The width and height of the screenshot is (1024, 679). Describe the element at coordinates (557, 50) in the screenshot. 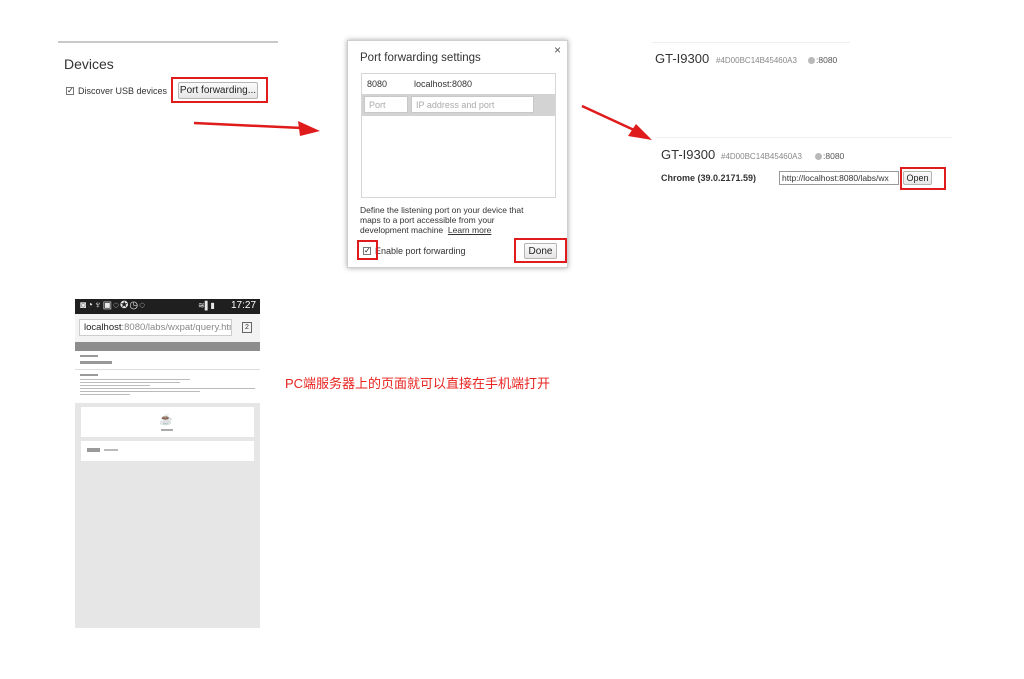

I see `close-icon: ×` at that location.